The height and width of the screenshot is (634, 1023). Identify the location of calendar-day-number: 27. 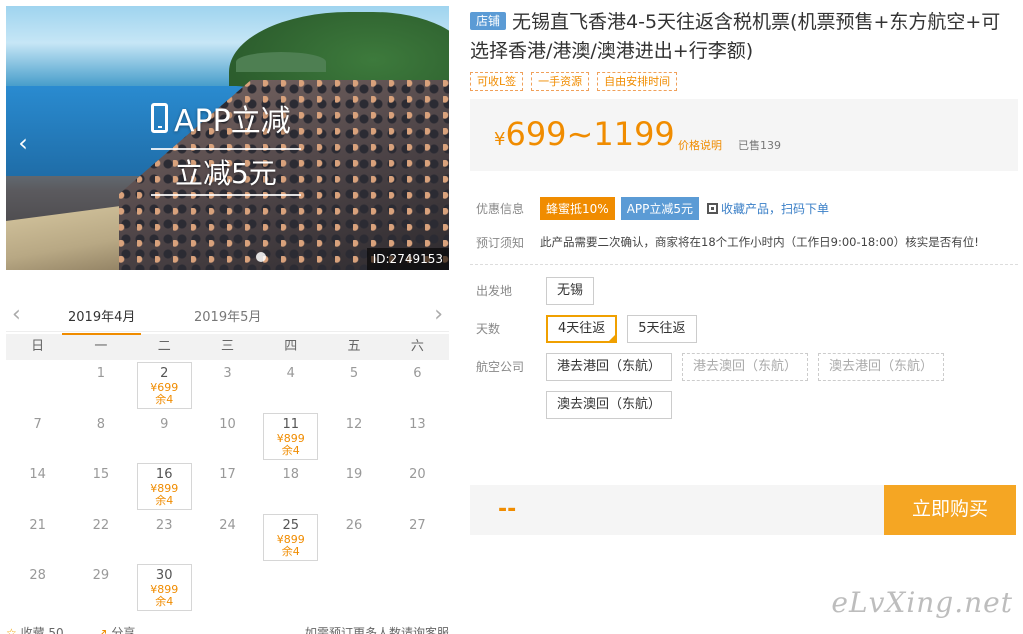
(417, 525).